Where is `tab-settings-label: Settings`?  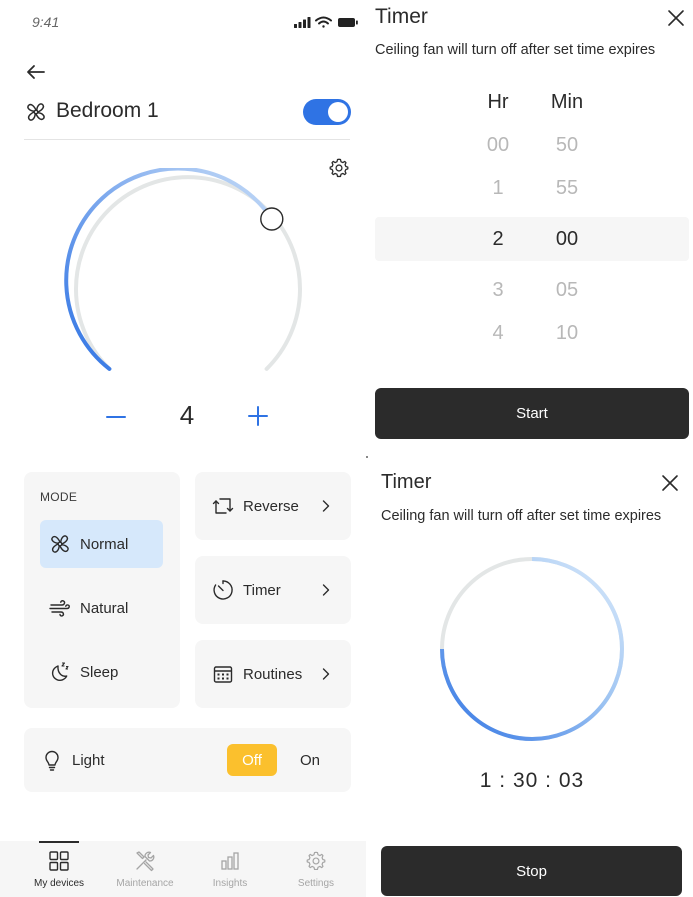
tab-settings-label: Settings is located at coordinates (316, 883).